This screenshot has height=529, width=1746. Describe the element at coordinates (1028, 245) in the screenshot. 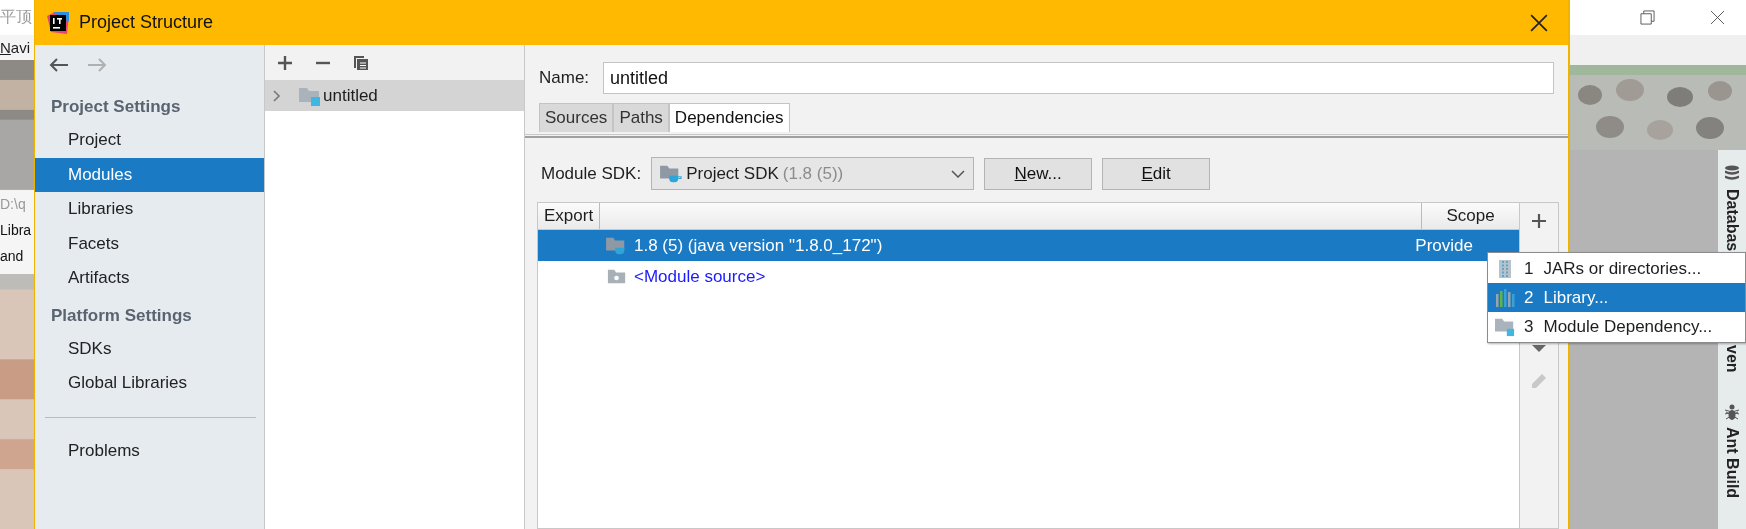

I see `table-row: 1.8 (5) (java version "1.8.0_172") Provide` at that location.